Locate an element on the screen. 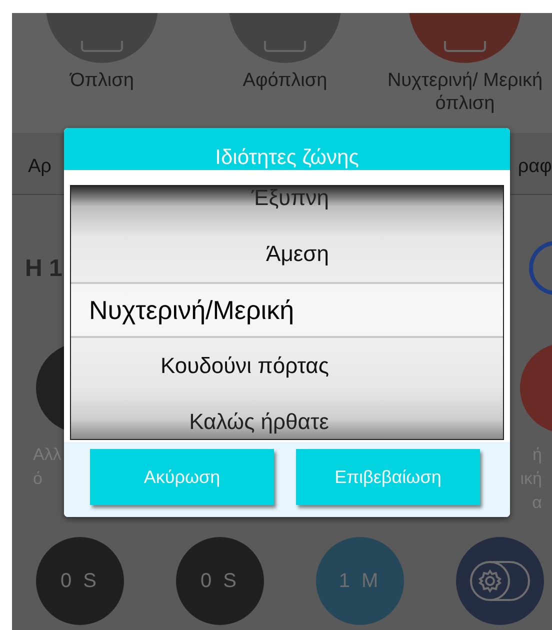  action-label: Αφόπλιση is located at coordinates (285, 80).